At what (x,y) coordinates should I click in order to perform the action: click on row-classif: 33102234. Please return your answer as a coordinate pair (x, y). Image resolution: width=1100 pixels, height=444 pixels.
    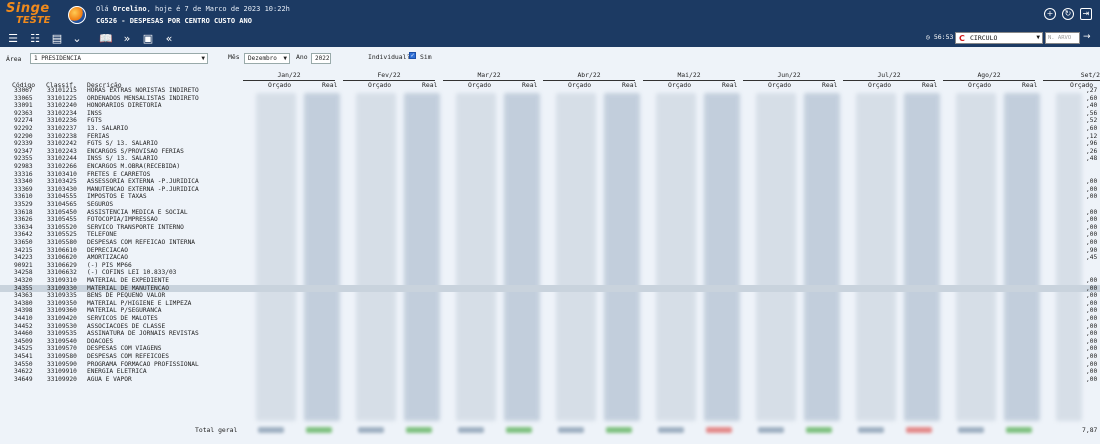
    Looking at the image, I should click on (62, 113).